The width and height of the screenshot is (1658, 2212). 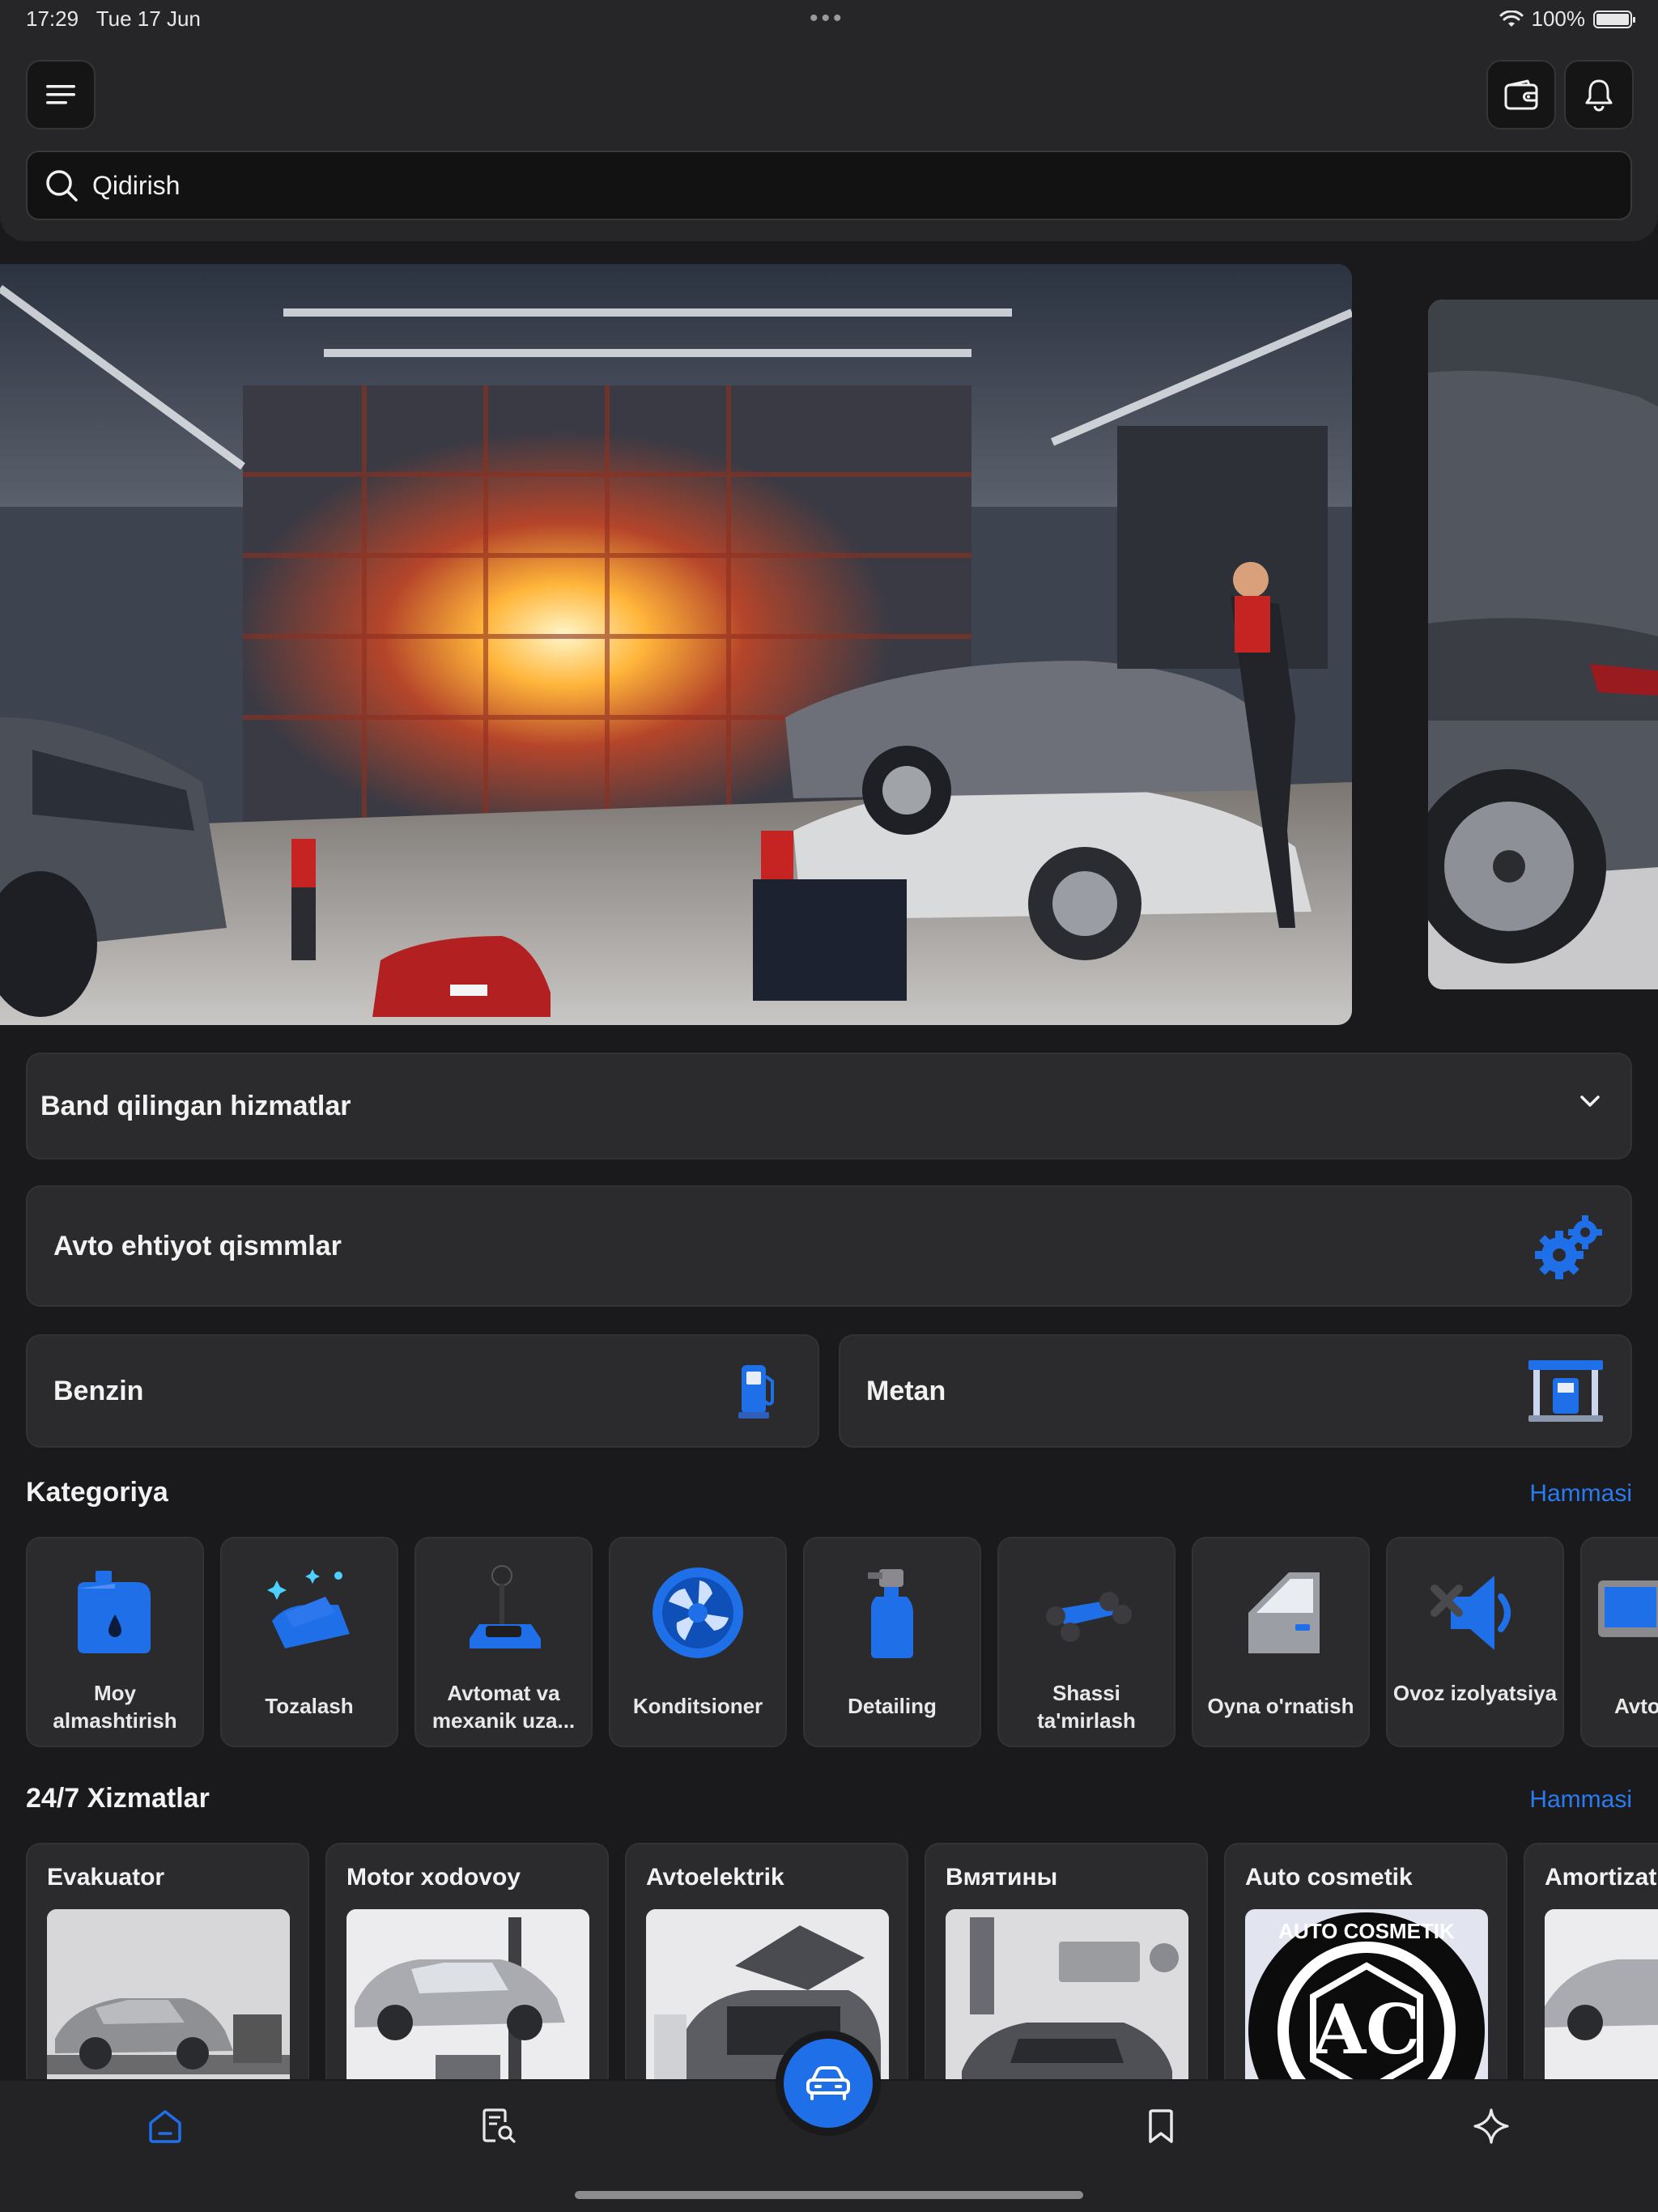 I want to click on metan-card: Metan, so click(x=1235, y=1391).